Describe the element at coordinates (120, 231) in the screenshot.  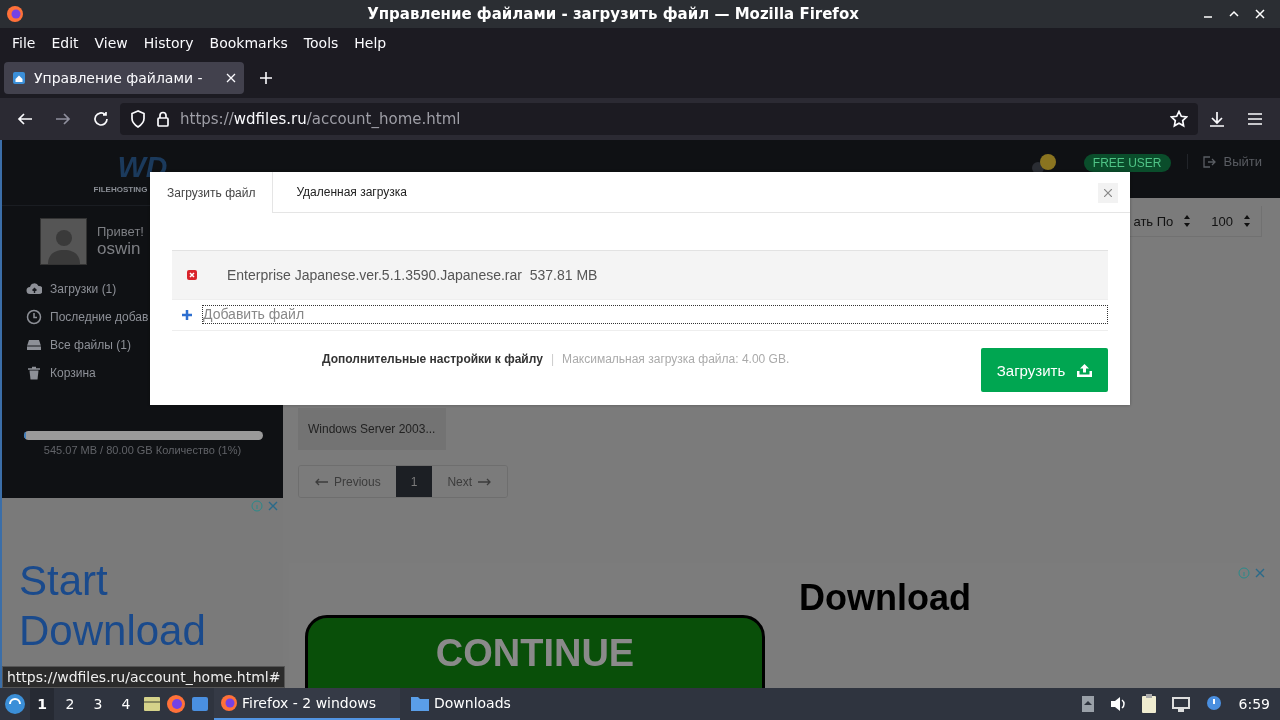
I see `greeting-text: Привет!` at that location.